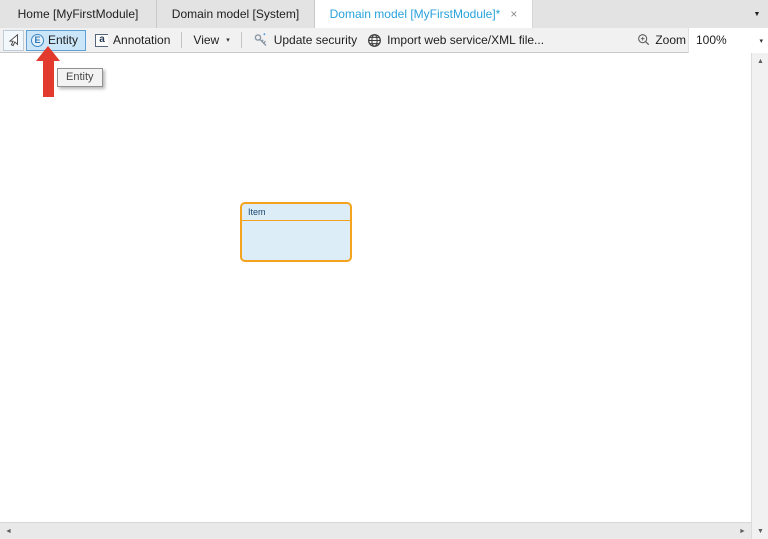 Image resolution: width=768 pixels, height=539 pixels. I want to click on entity-name: Item, so click(296, 212).